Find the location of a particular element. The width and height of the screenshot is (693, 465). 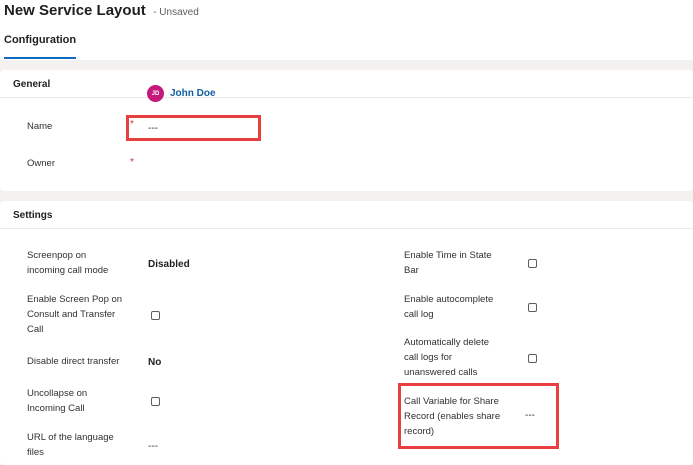

tab-configuration: Configuration is located at coordinates (40, 40).